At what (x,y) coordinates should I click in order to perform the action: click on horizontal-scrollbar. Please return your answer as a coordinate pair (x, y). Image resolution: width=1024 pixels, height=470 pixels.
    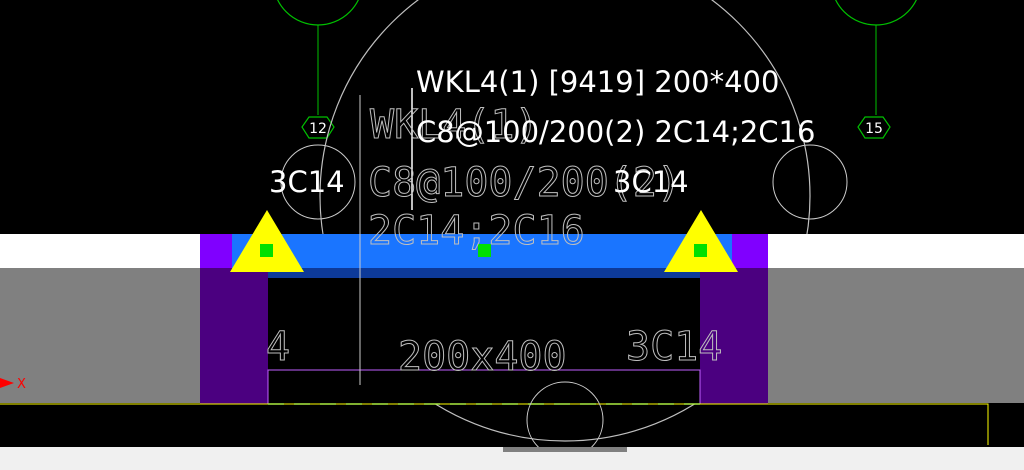
    Looking at the image, I should click on (512, 458).